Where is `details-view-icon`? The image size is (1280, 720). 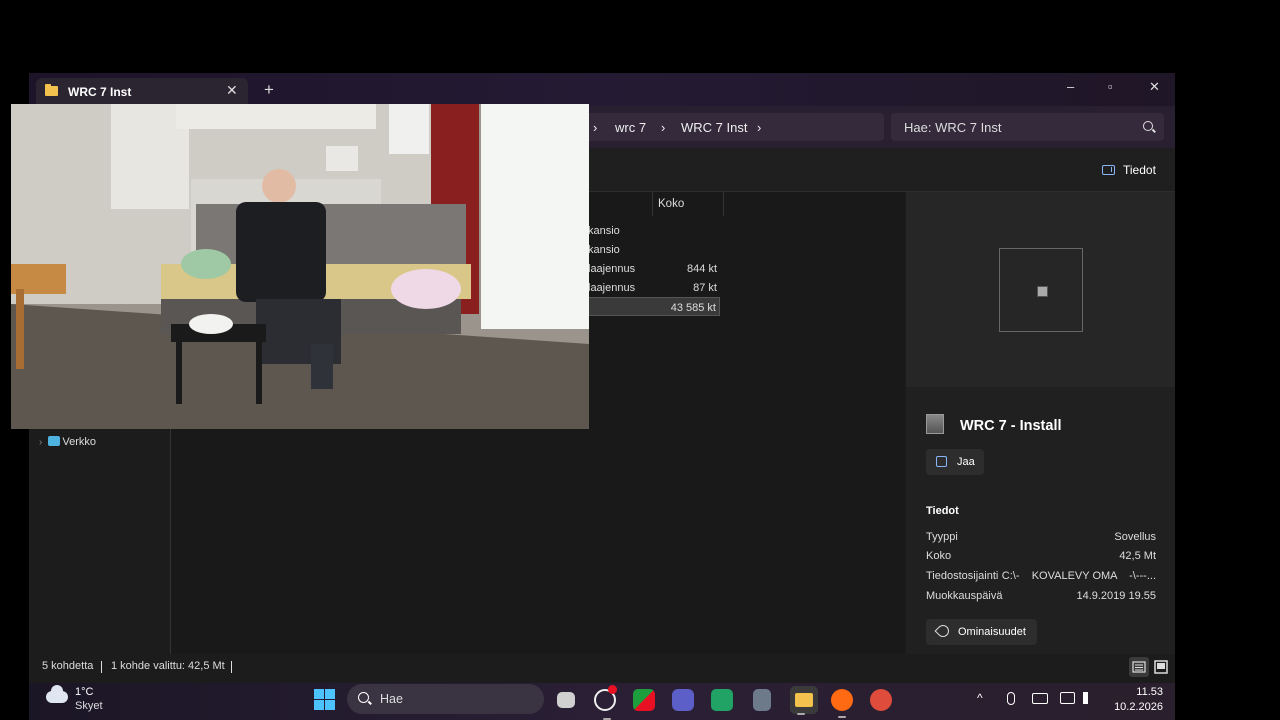
details-view-icon is located at coordinates (1139, 667).